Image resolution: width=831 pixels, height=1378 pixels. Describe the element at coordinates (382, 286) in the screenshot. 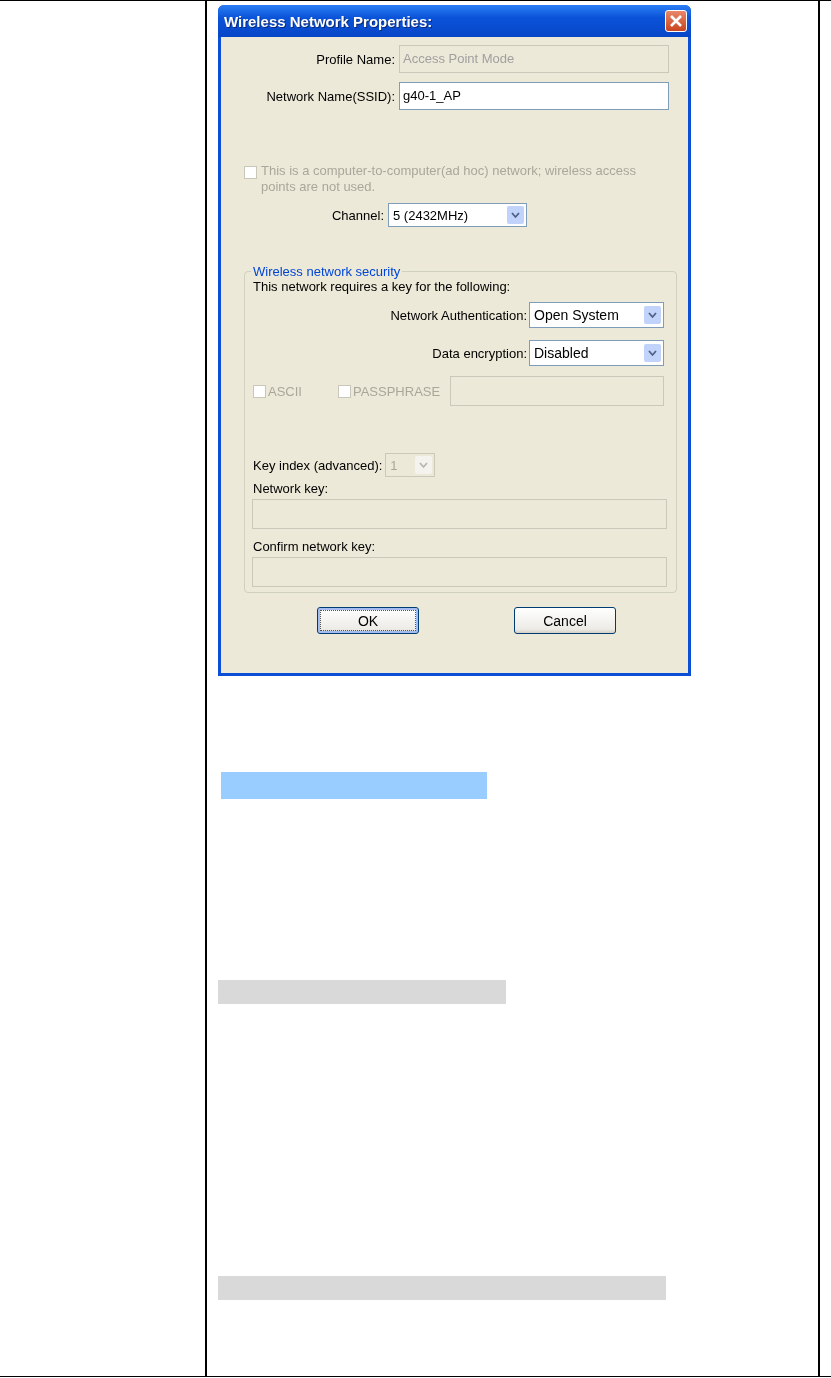

I see `instruction-text: This network requires a key for the following:` at that location.